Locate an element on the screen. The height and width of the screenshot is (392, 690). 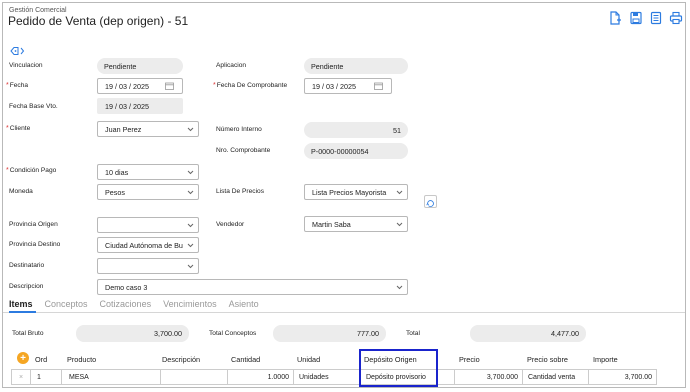
provincia-origen-select is located at coordinates (148, 225).